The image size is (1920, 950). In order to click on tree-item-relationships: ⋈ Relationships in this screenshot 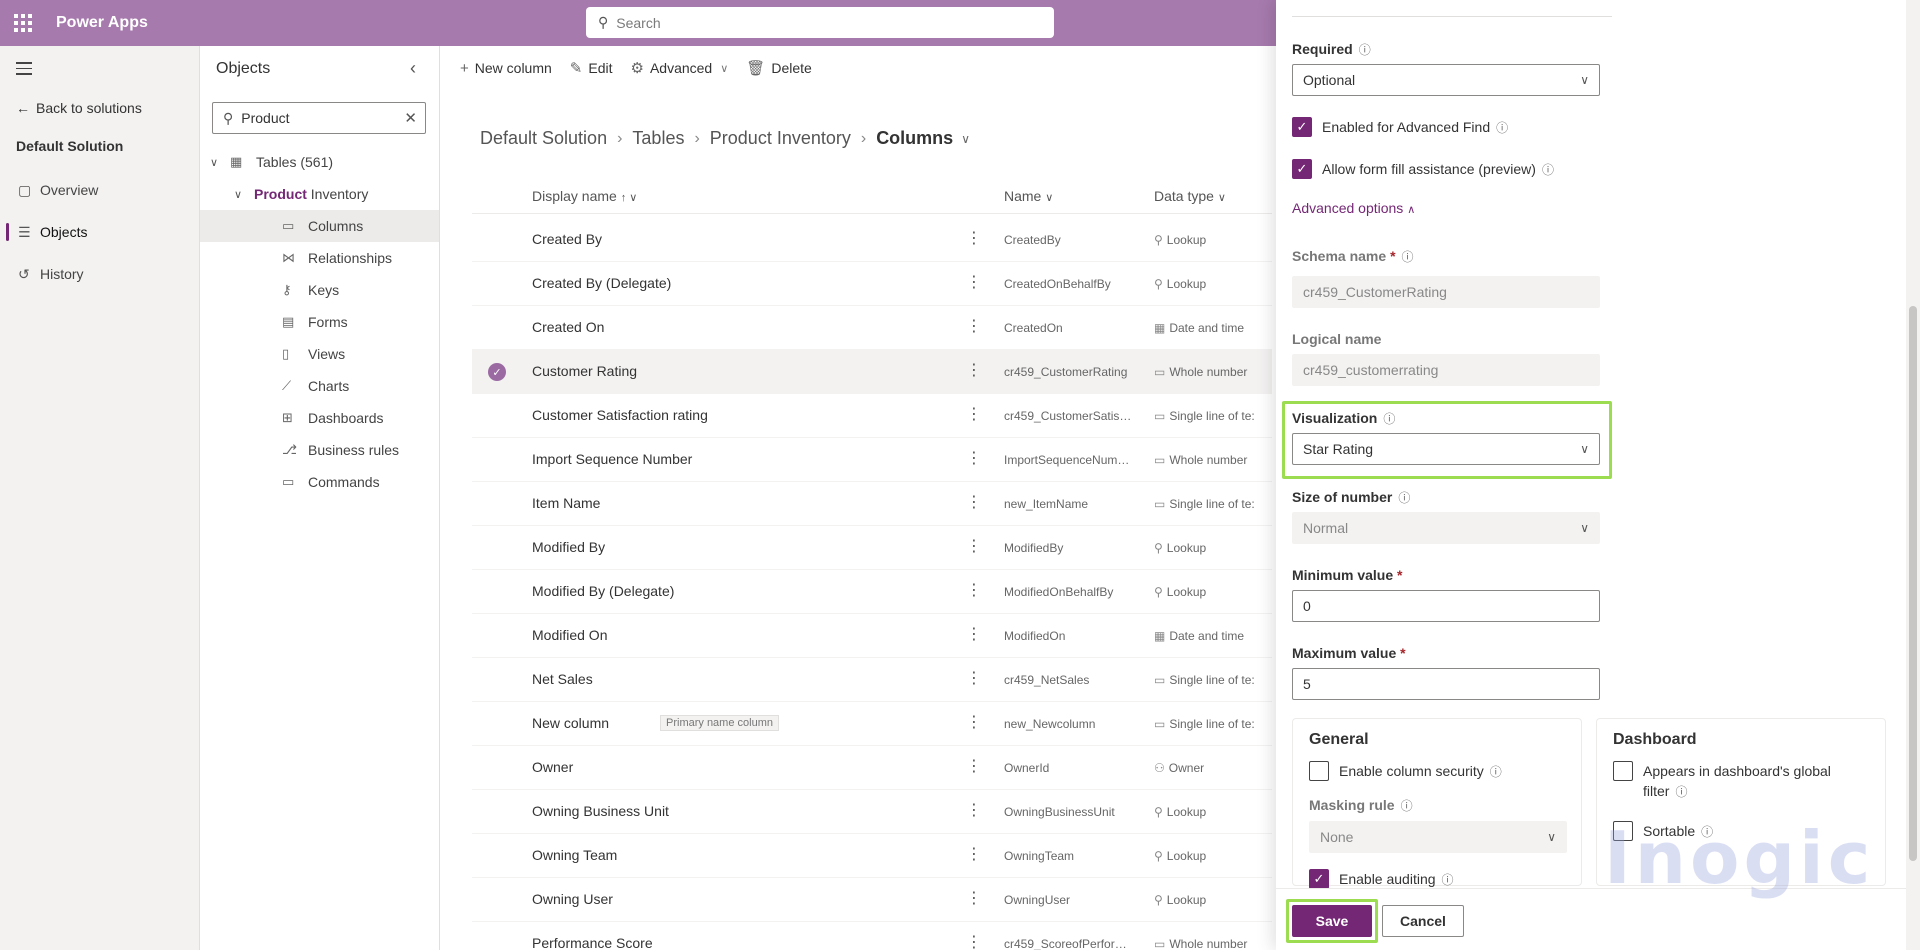, I will do `click(337, 258)`.